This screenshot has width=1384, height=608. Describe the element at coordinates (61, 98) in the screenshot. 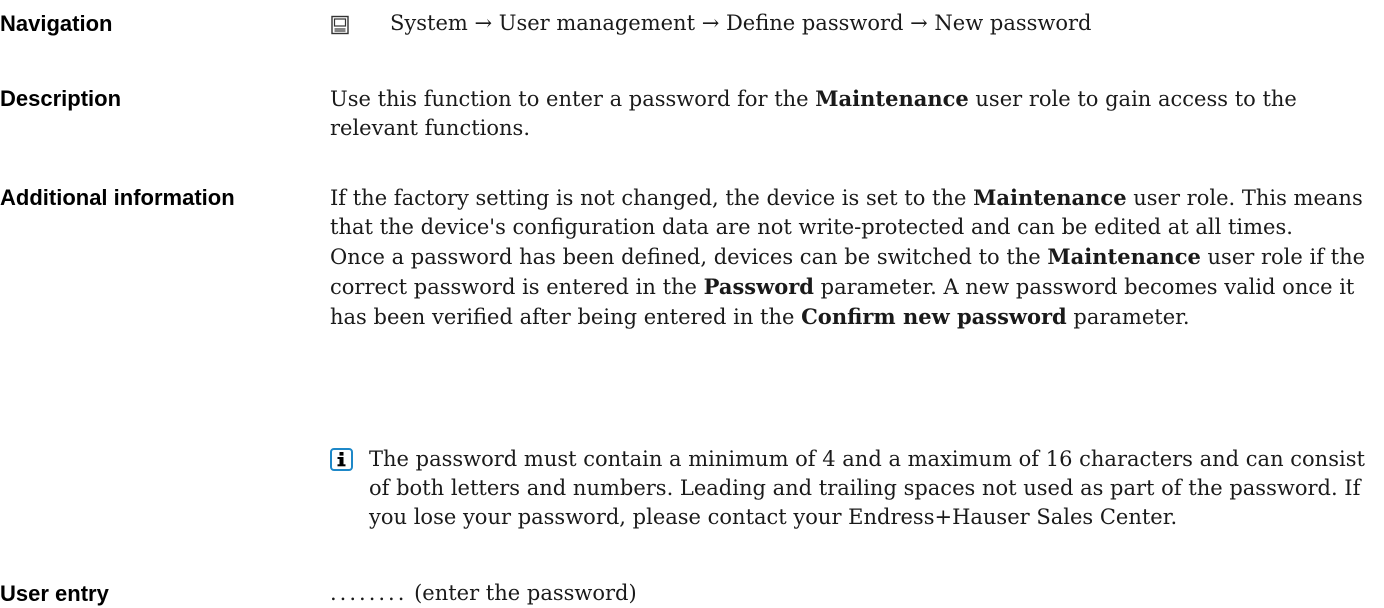

I see `description-label: Description` at that location.